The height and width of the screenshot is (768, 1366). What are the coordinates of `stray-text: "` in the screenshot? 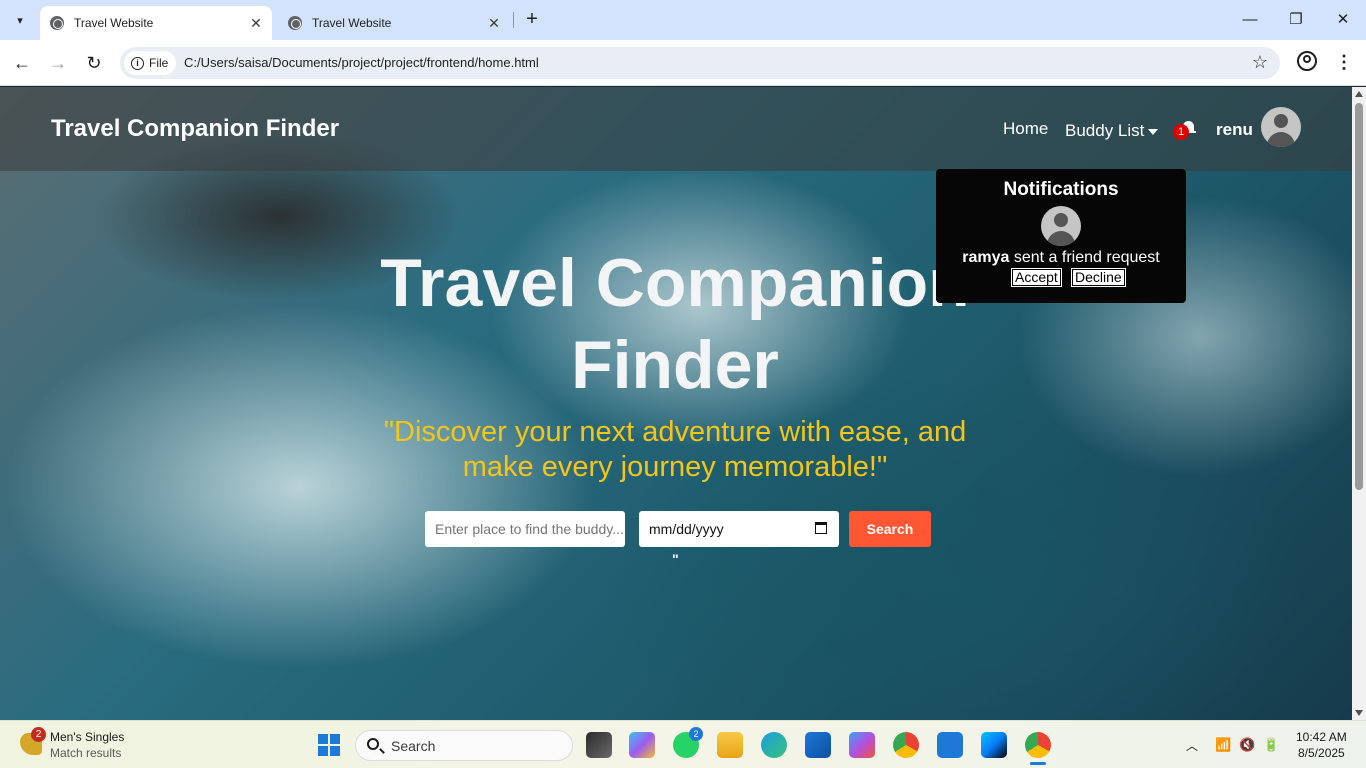 It's located at (675, 559).